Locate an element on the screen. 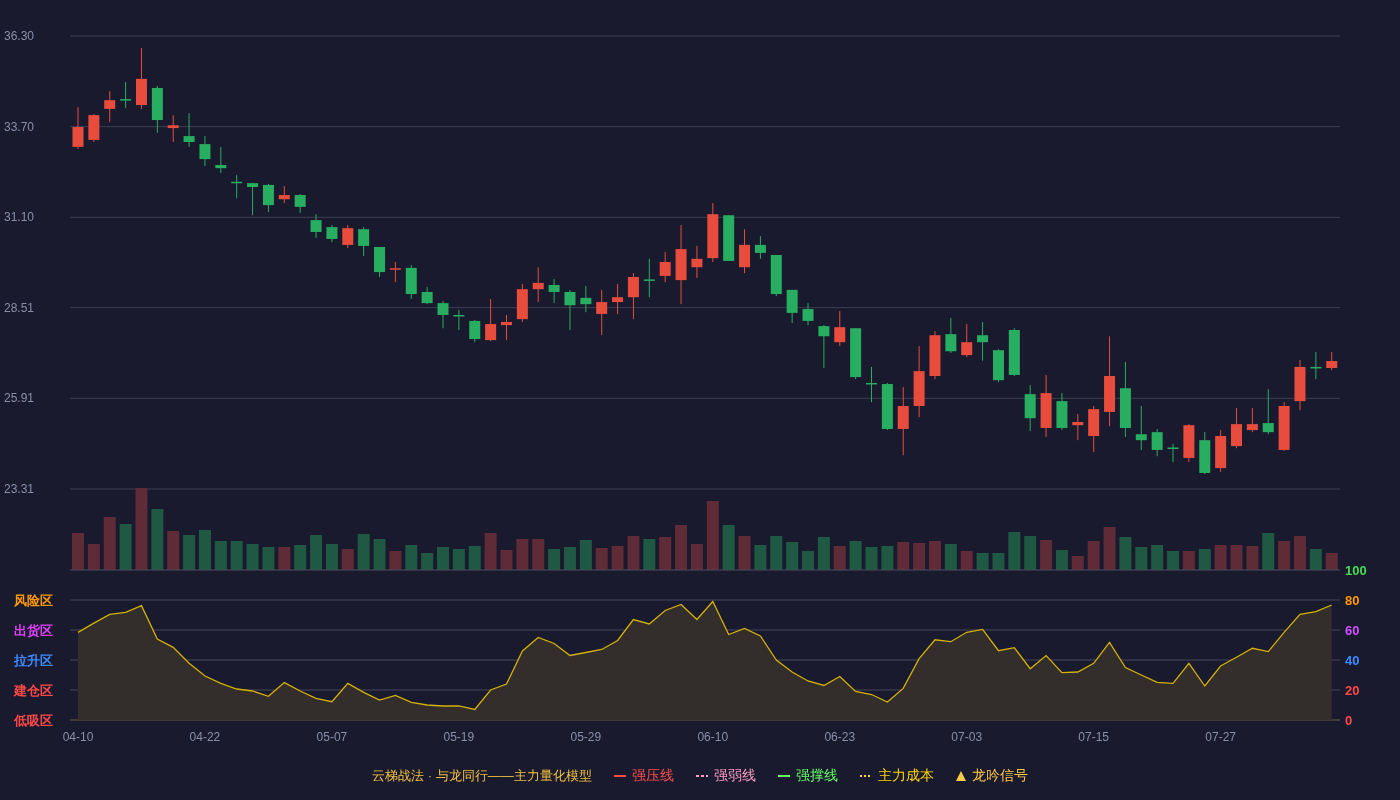 This screenshot has height=800, width=1400. legend-label: 强弱线 is located at coordinates (734, 776).